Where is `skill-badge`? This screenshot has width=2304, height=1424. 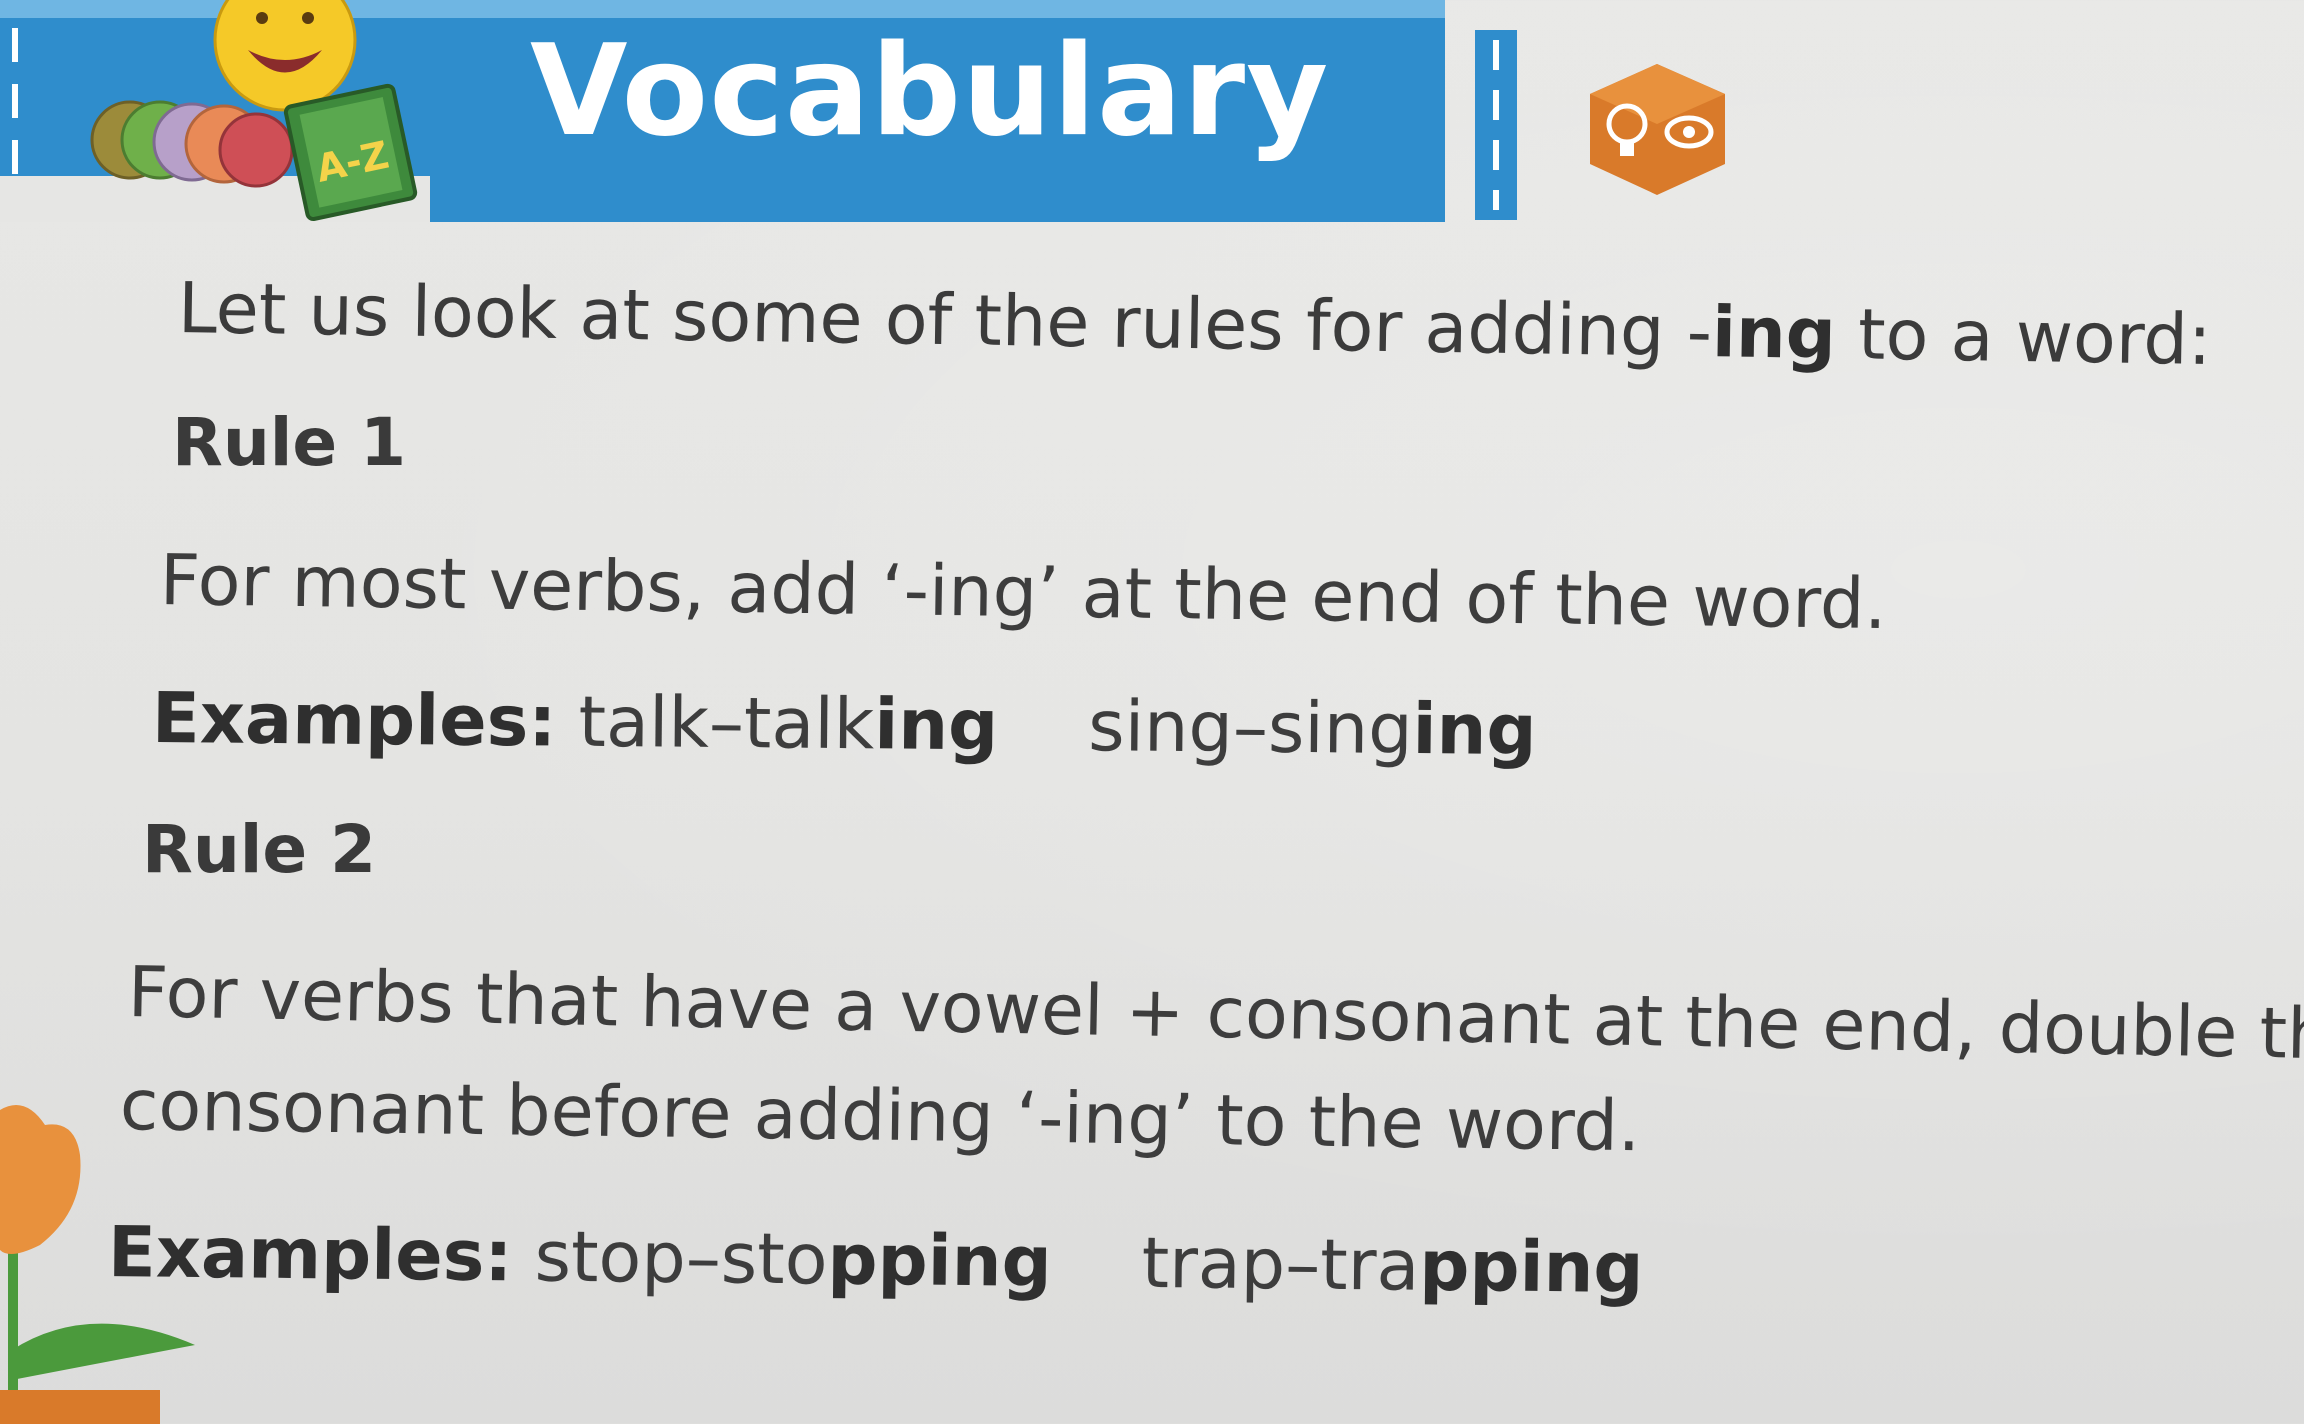 skill-badge is located at coordinates (1657, 129).